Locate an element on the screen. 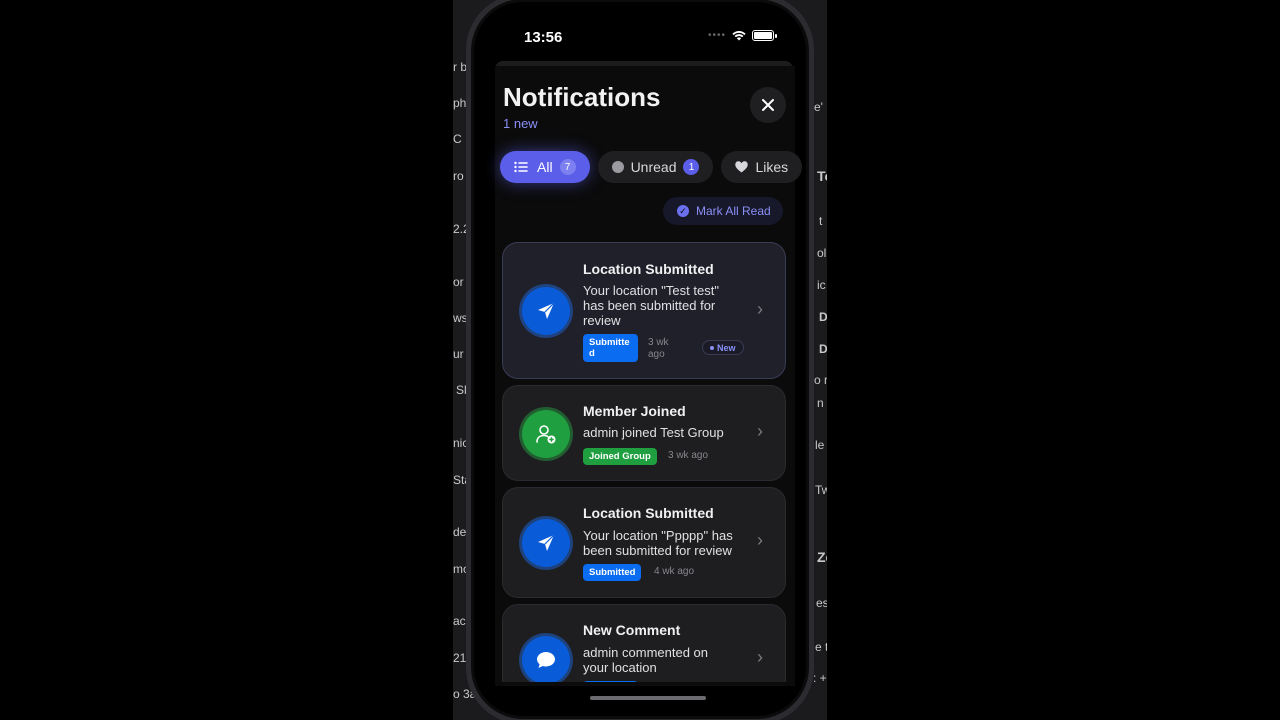  background-text: n is located at coordinates (820, 403).